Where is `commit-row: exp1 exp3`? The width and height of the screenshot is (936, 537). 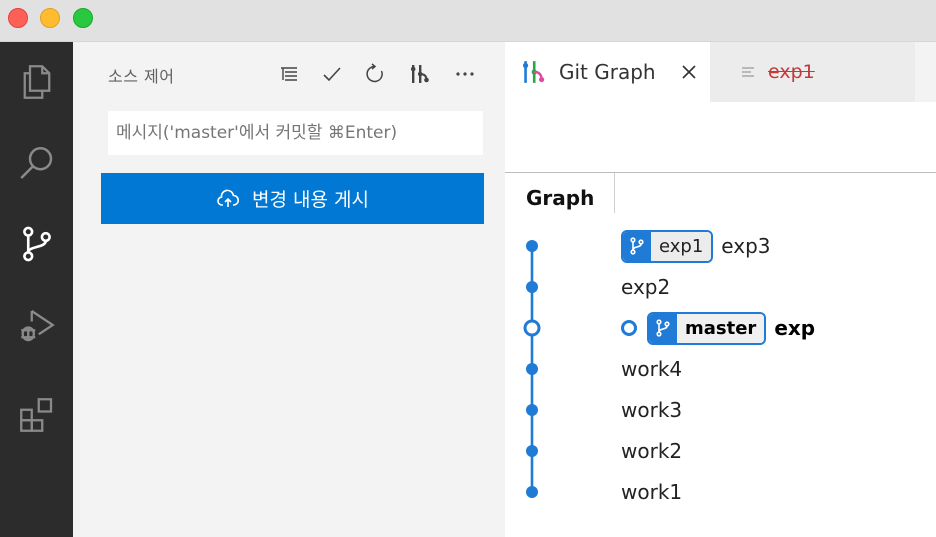
commit-row: exp1 exp3 is located at coordinates (696, 246).